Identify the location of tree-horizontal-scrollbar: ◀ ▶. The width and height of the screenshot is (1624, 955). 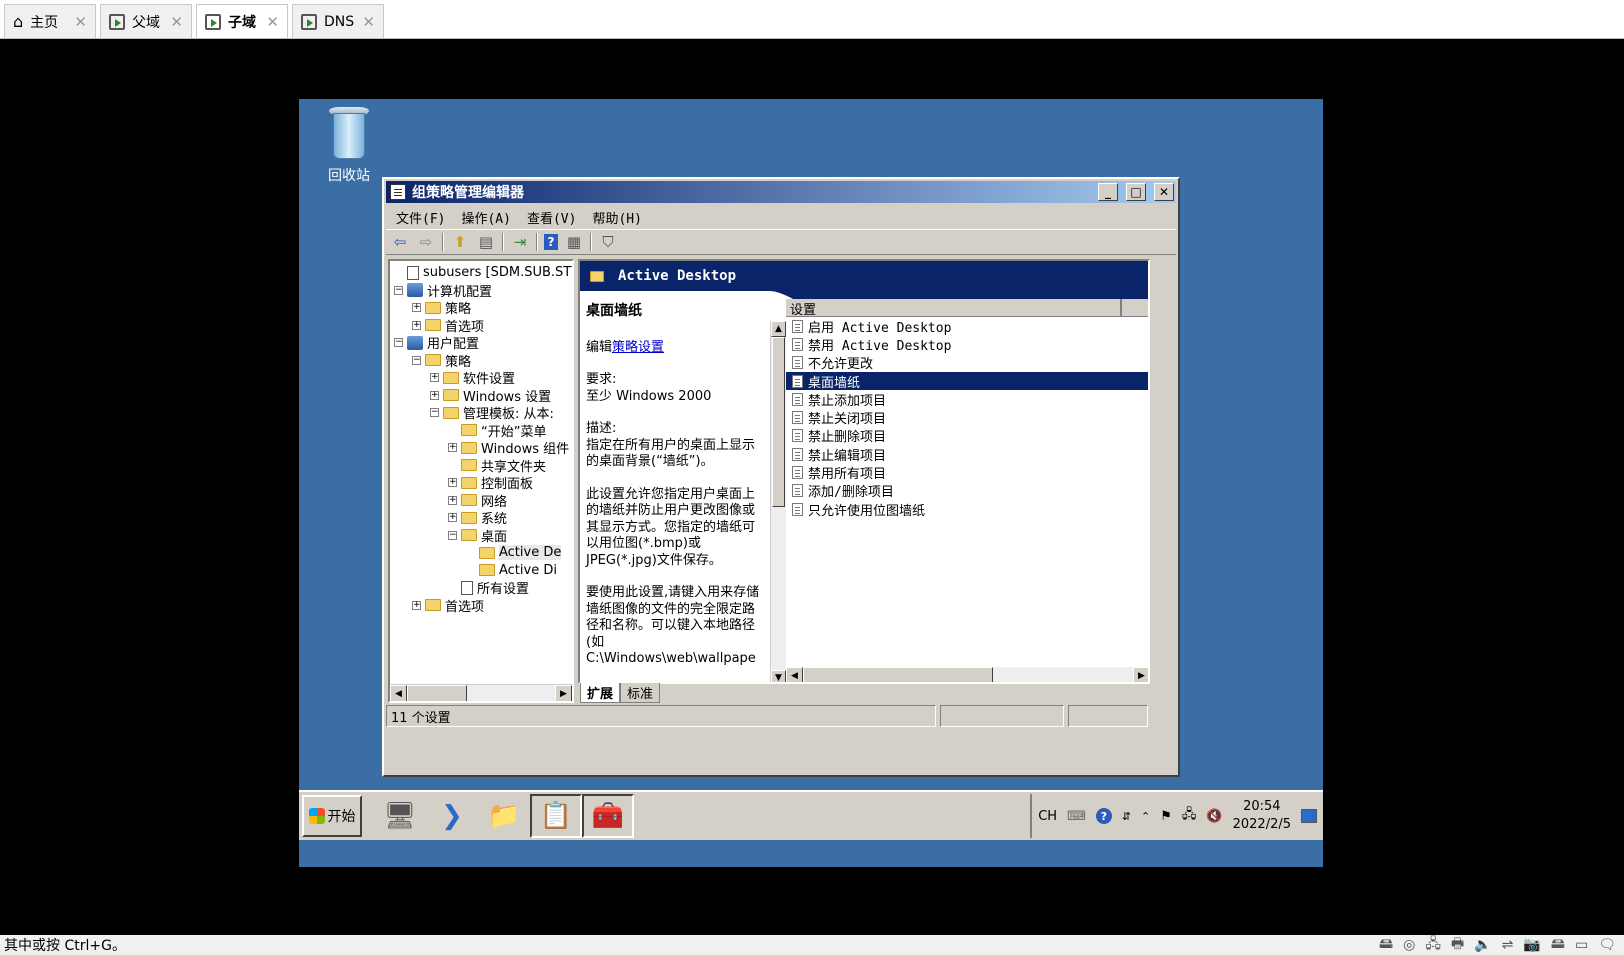
(481, 692).